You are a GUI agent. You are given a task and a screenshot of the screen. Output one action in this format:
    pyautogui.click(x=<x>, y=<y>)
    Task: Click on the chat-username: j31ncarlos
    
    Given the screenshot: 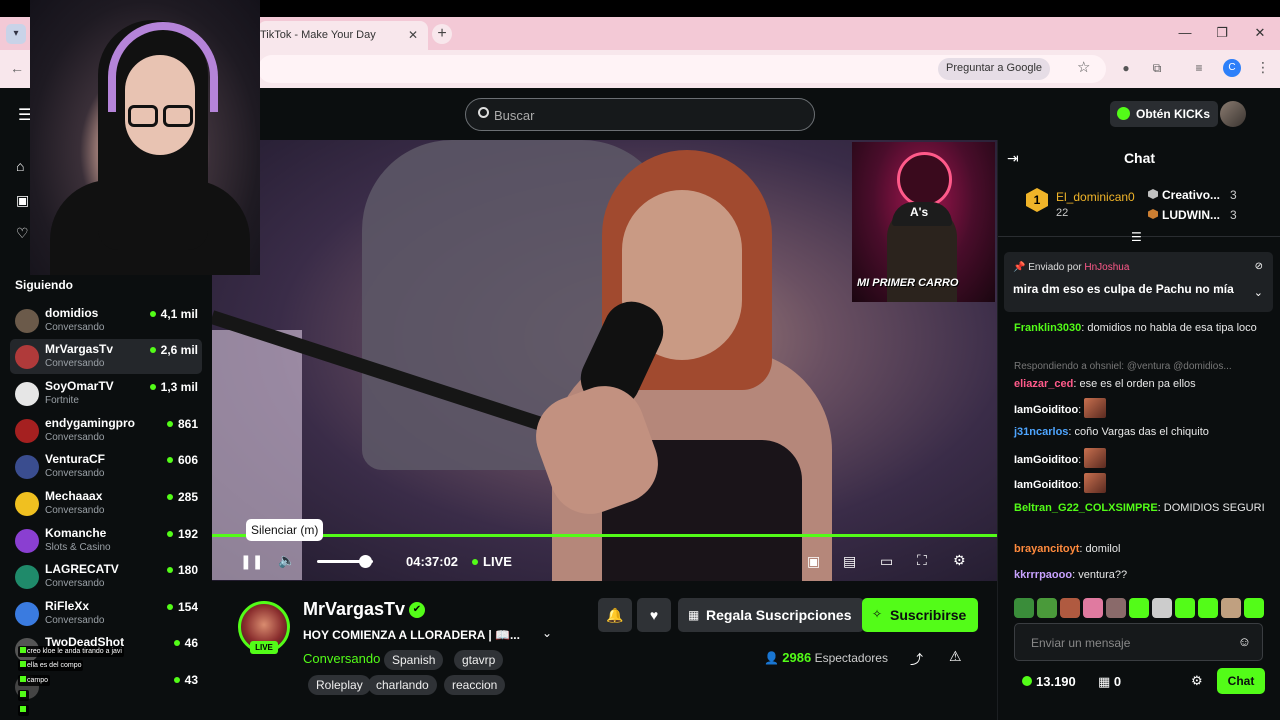 What is the action you would take?
    pyautogui.click(x=1041, y=432)
    